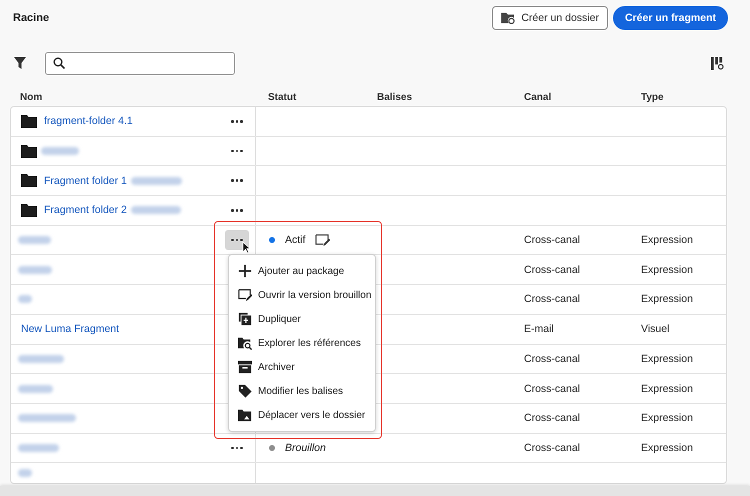 The height and width of the screenshot is (496, 750). I want to click on item-link: fragment-folder 4.1, so click(88, 121).